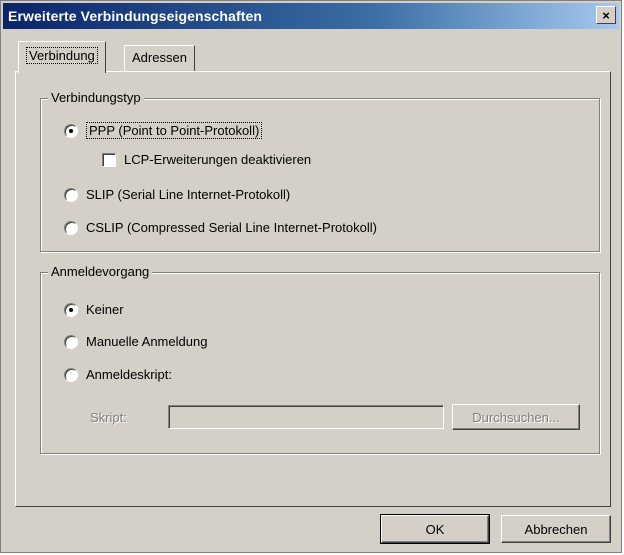 The width and height of the screenshot is (624, 555). Describe the element at coordinates (105, 309) in the screenshot. I see `none-label: Keiner` at that location.